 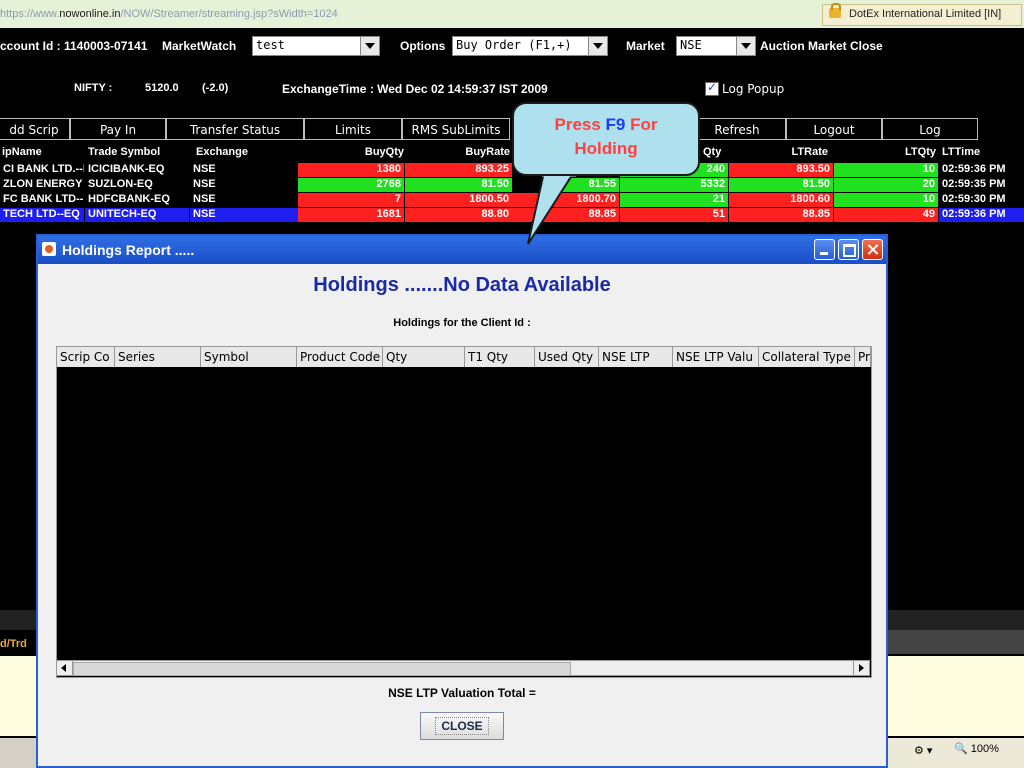 What do you see at coordinates (716, 46) in the screenshot?
I see `market-select: NSE` at bounding box center [716, 46].